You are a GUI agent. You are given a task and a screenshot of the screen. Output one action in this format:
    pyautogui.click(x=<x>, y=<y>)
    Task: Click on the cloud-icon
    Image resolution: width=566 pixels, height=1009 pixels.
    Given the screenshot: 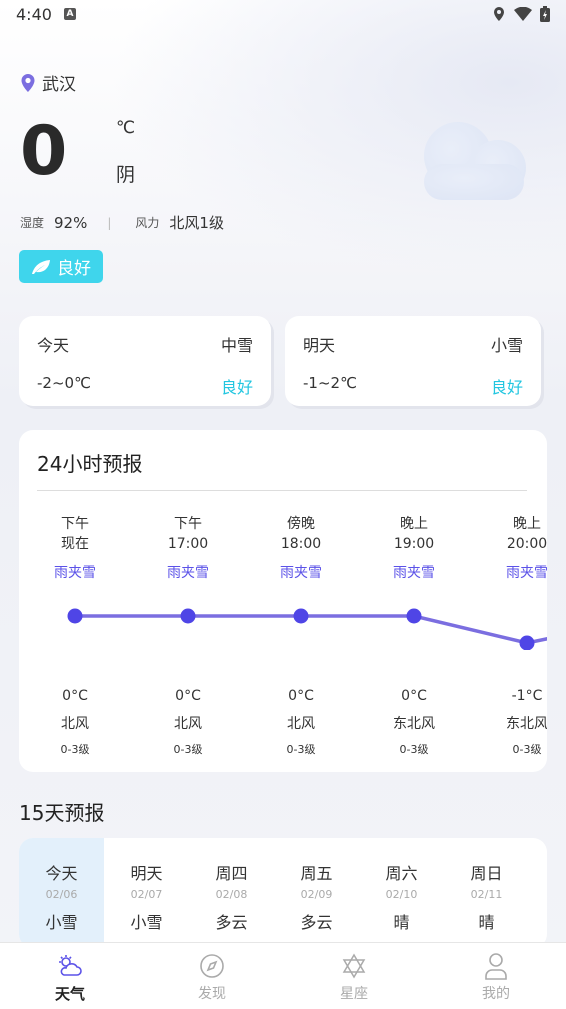 What is the action you would take?
    pyautogui.click(x=475, y=161)
    